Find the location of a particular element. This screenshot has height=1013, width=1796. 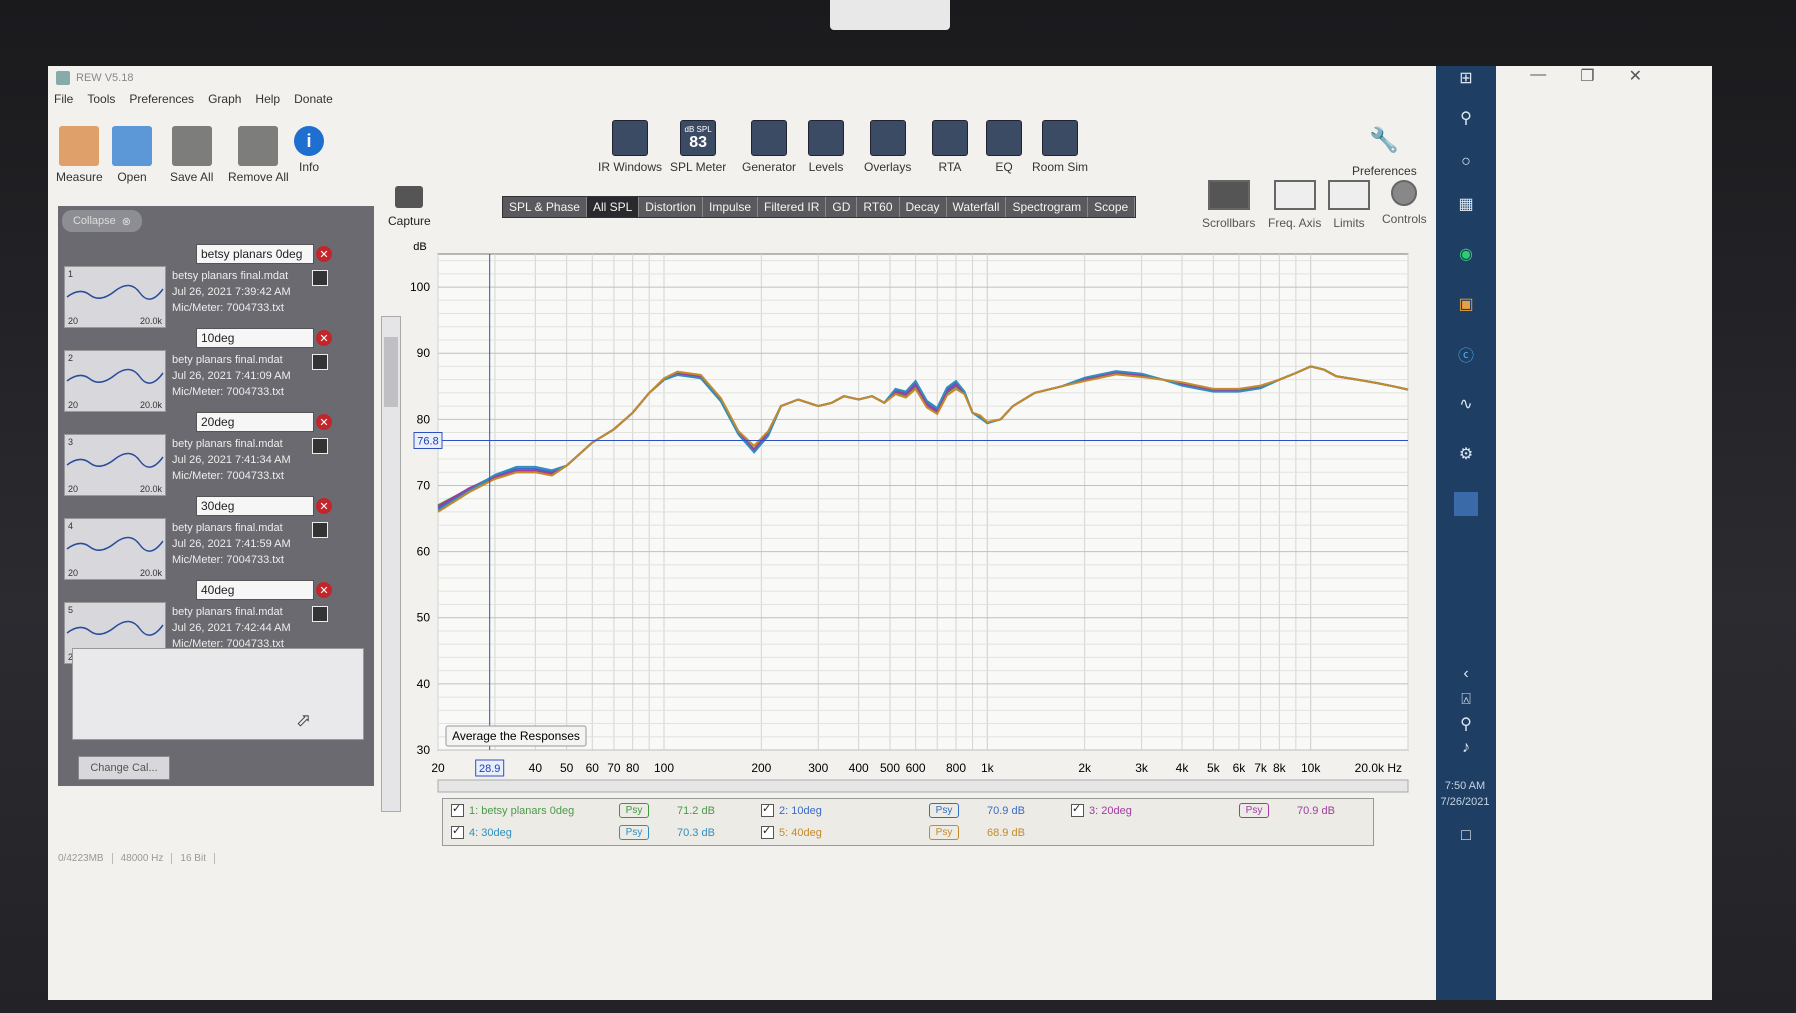

room-sim-button: Room Sim is located at coordinates (1060, 147).